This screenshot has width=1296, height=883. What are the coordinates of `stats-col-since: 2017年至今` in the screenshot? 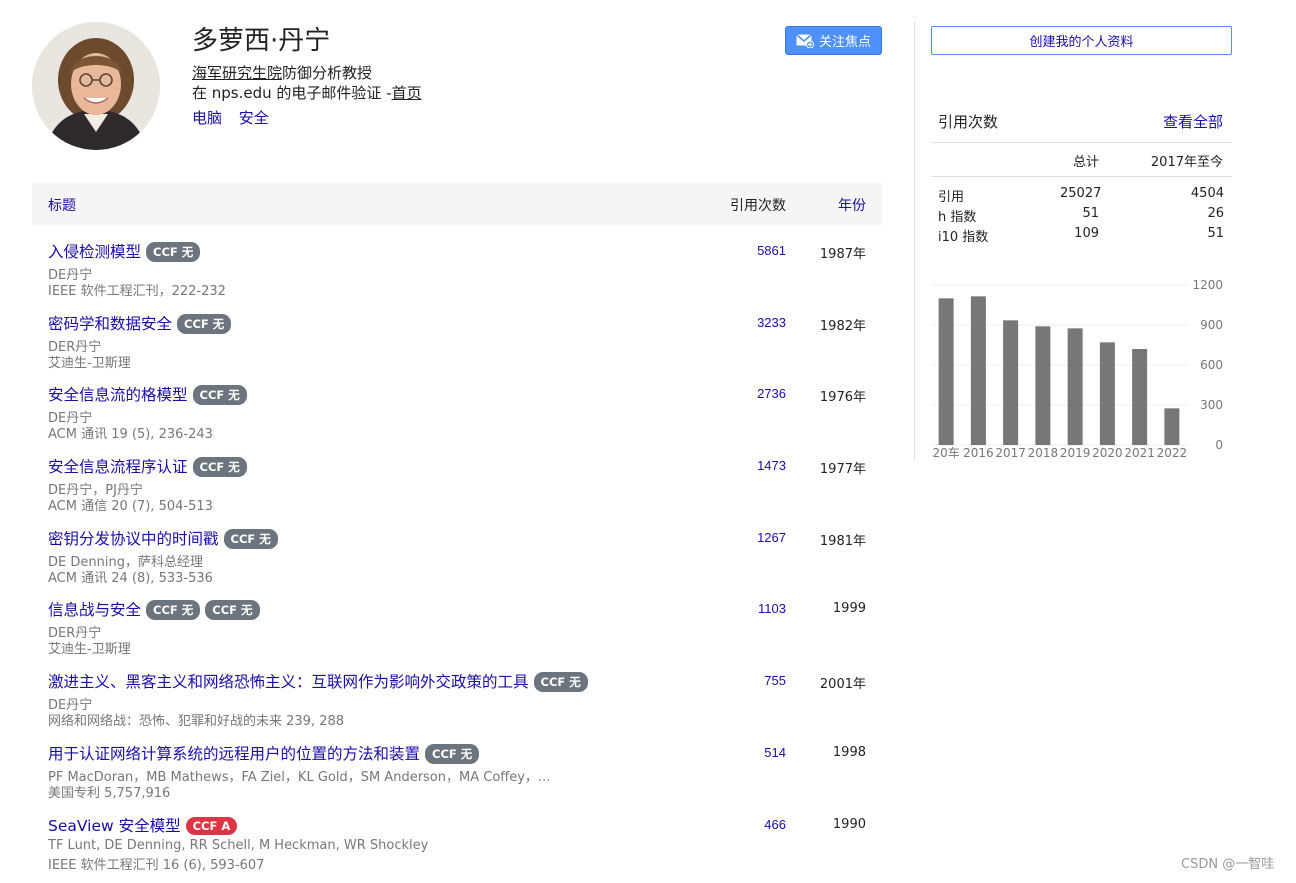 It's located at (1176, 160).